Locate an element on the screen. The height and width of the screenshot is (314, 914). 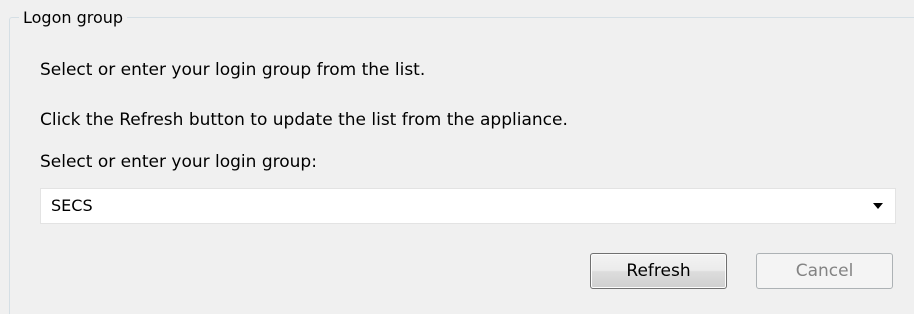
login-group-label: Select or enter your login group: is located at coordinates (178, 162).